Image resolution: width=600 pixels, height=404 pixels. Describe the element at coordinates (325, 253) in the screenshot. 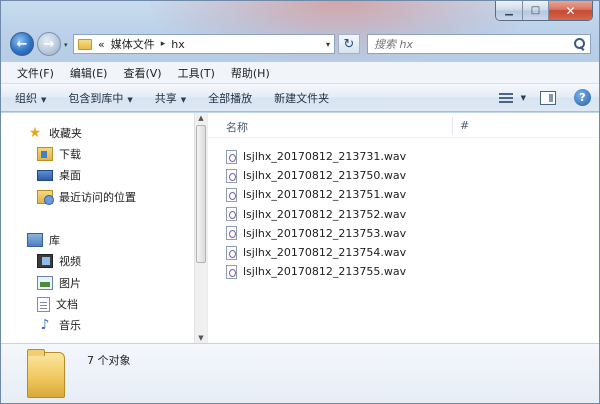

I see `file-name: lsjlhx_20170812_213754.wav` at that location.